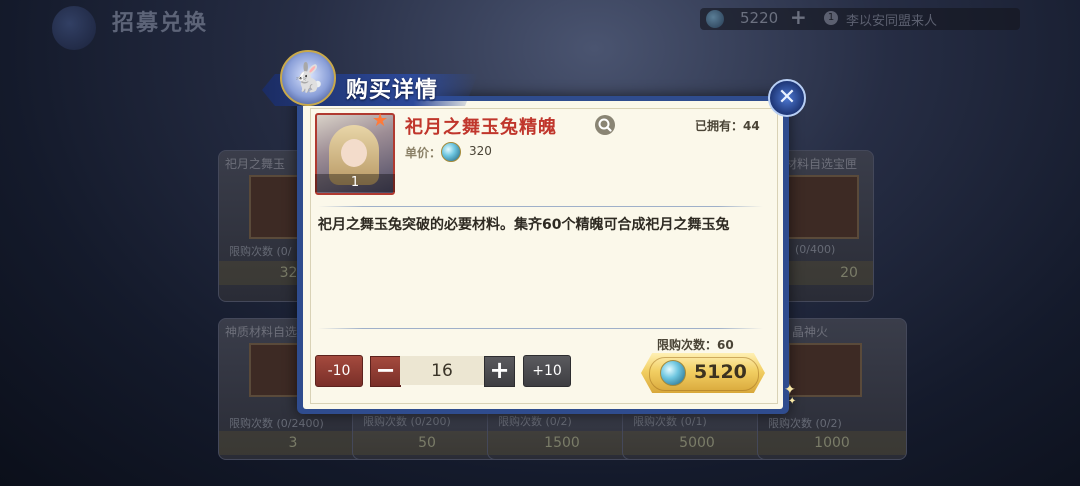 The width and height of the screenshot is (1080, 486). What do you see at coordinates (385, 371) in the screenshot?
I see `decrease-button: −` at bounding box center [385, 371].